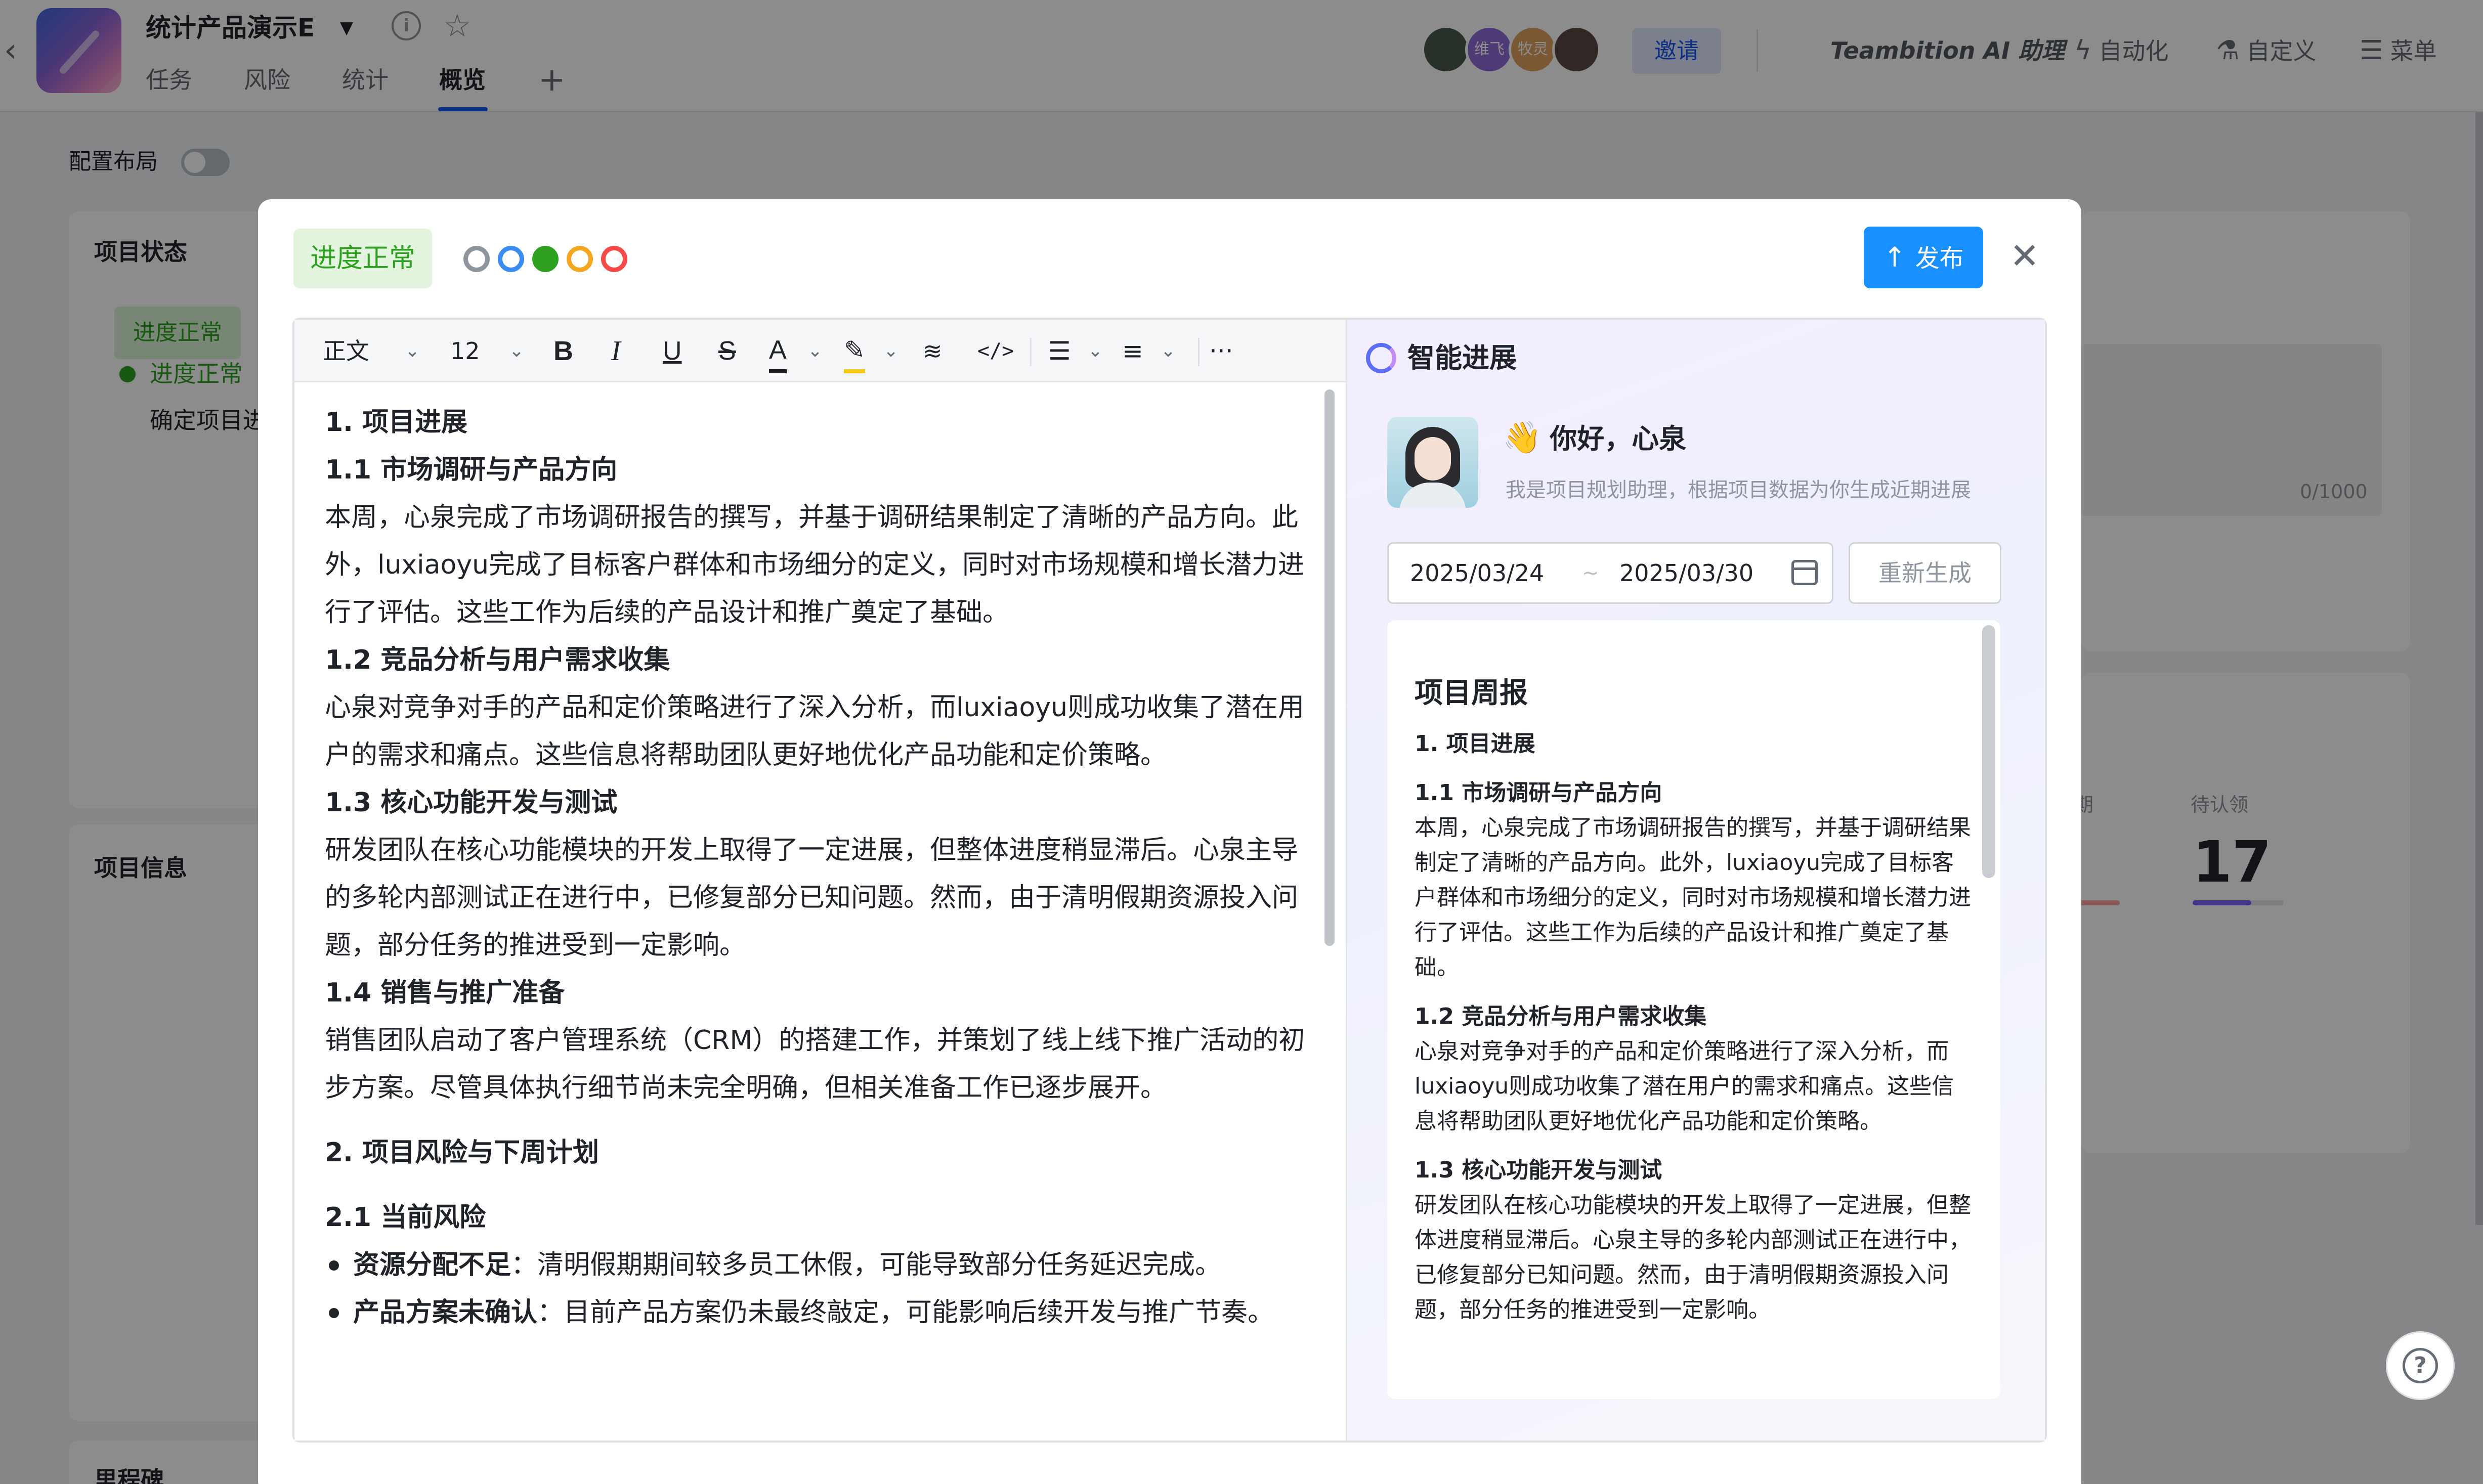 The width and height of the screenshot is (2483, 1484). What do you see at coordinates (1471, 693) in the screenshot?
I see `report-title: 项目周报` at bounding box center [1471, 693].